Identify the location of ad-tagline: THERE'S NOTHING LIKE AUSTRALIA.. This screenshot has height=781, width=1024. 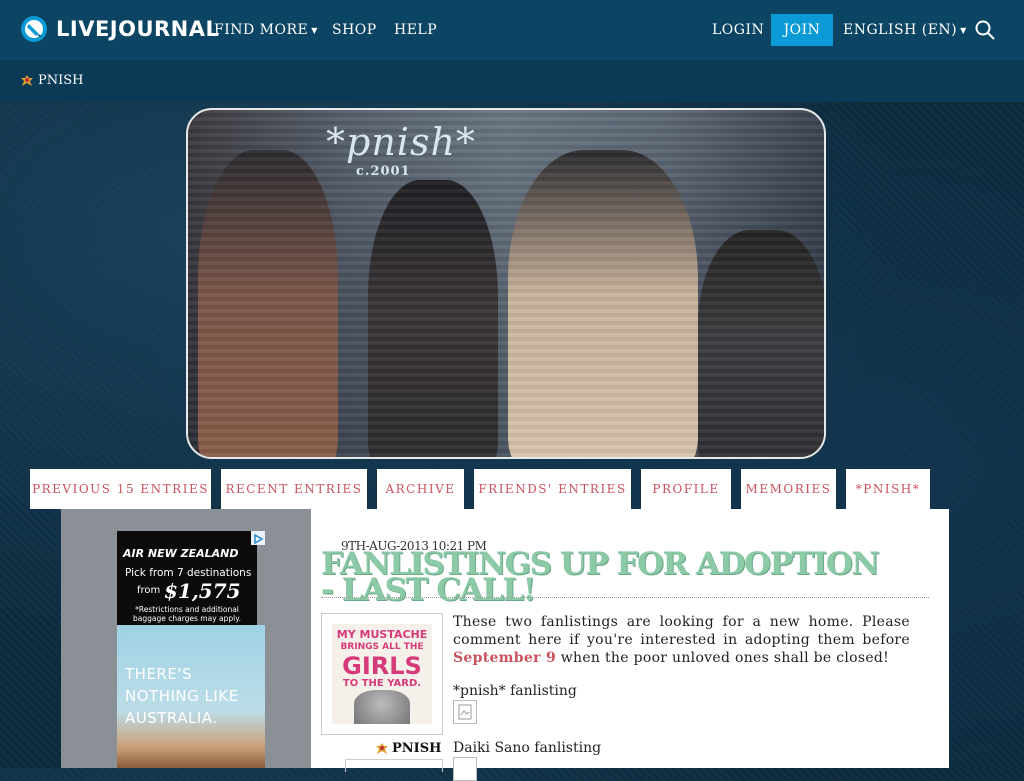
(182, 696).